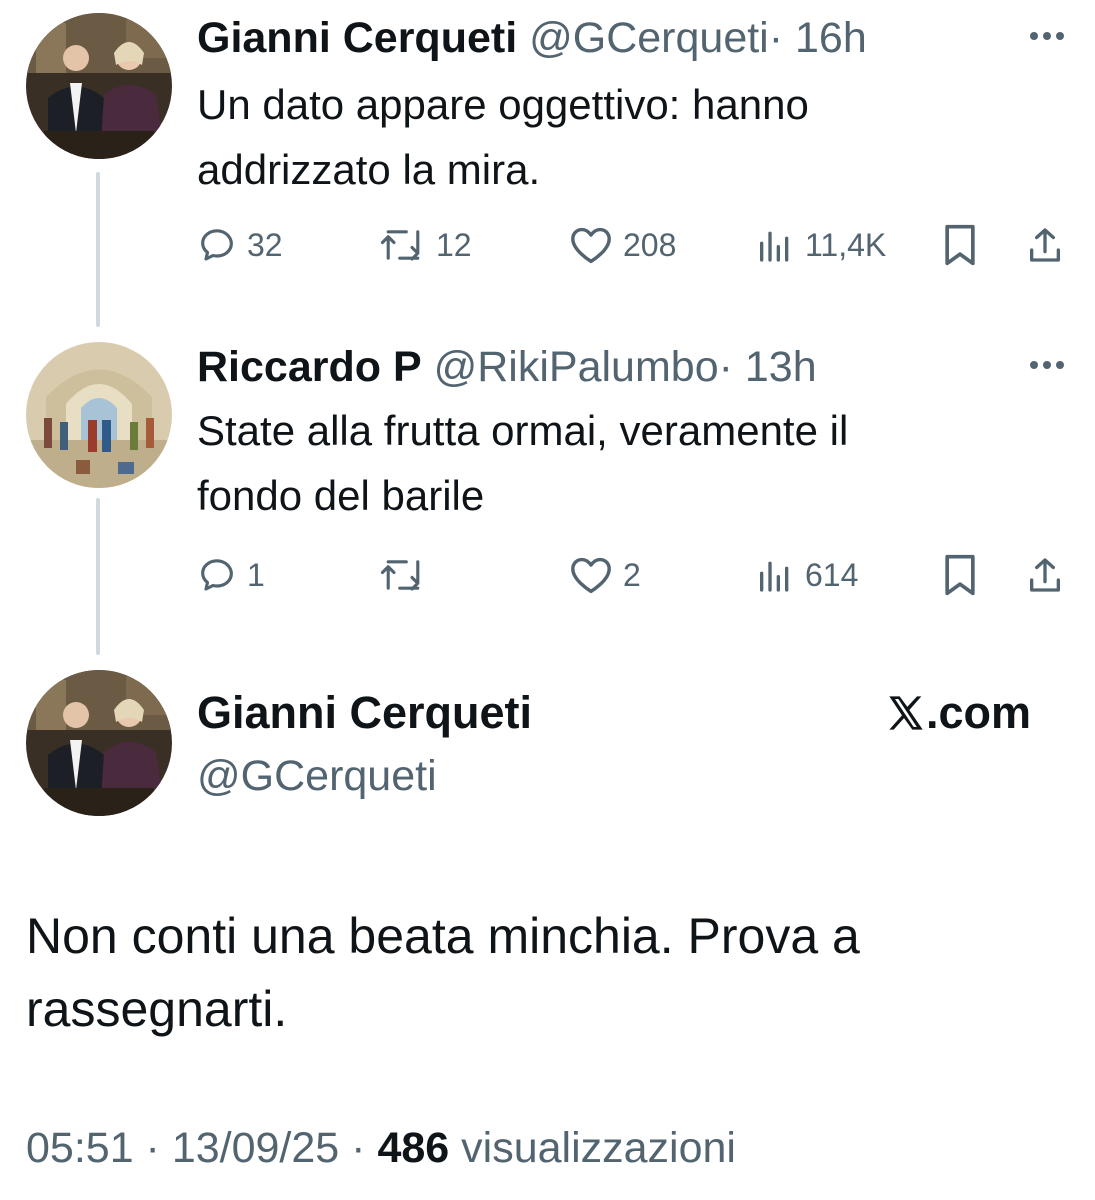  What do you see at coordinates (341, 495) in the screenshot?
I see `tweet-text-line: fondo del barile` at bounding box center [341, 495].